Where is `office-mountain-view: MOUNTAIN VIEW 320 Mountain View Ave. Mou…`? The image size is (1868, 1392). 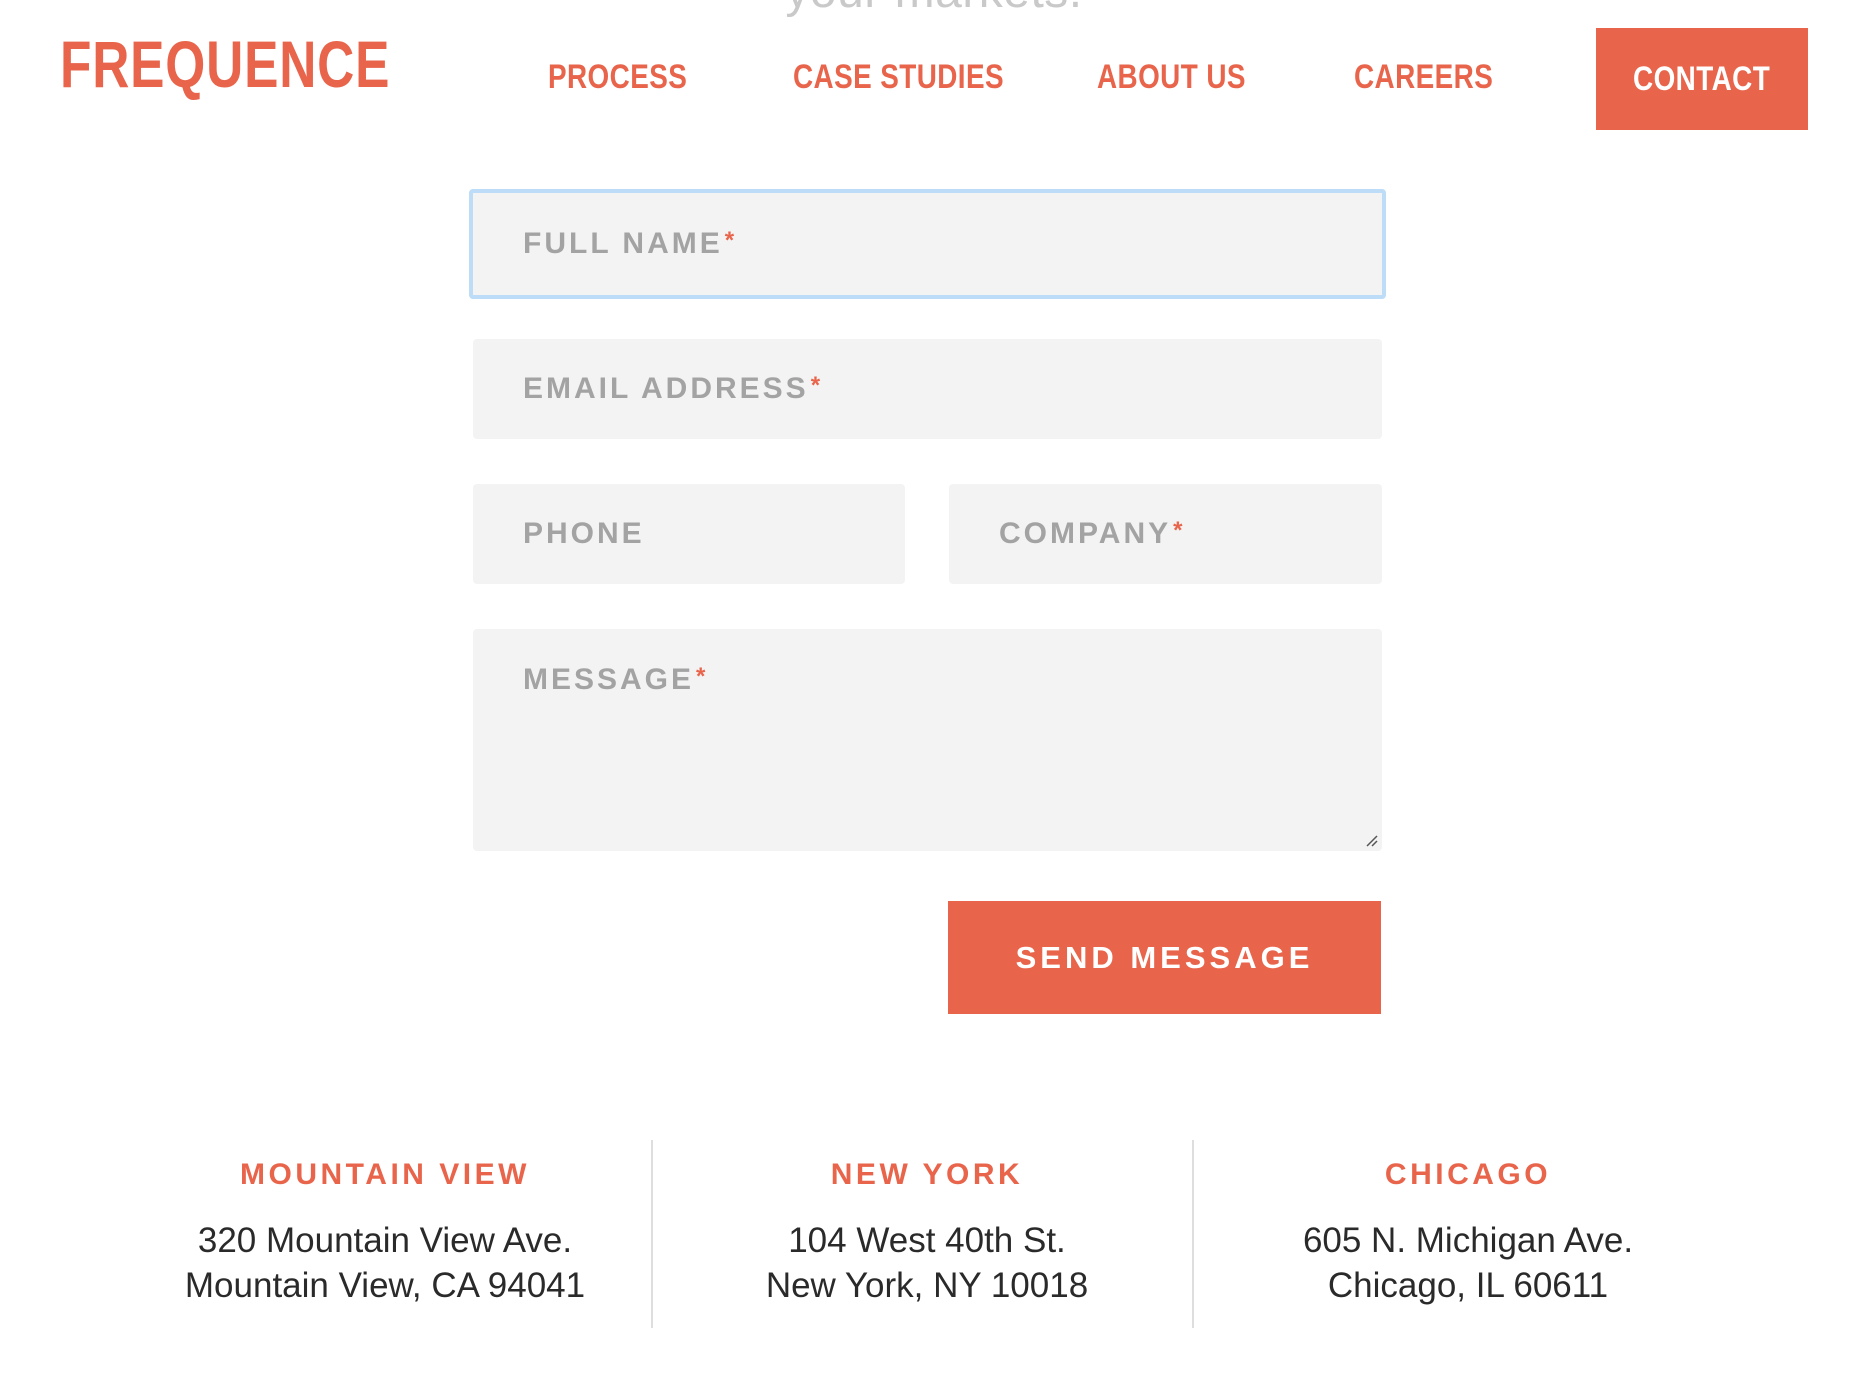
office-mountain-view: MOUNTAIN VIEW 320 Mountain View Ave. Mou… is located at coordinates (385, 1224).